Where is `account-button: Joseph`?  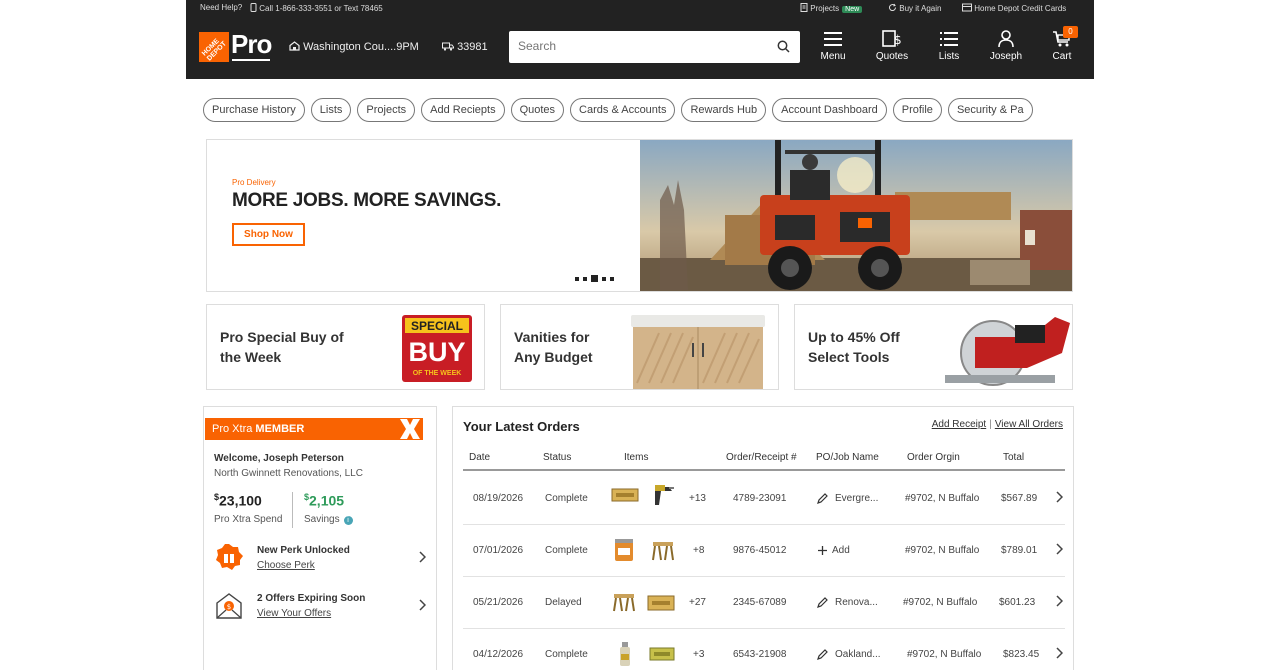 account-button: Joseph is located at coordinates (1006, 46).